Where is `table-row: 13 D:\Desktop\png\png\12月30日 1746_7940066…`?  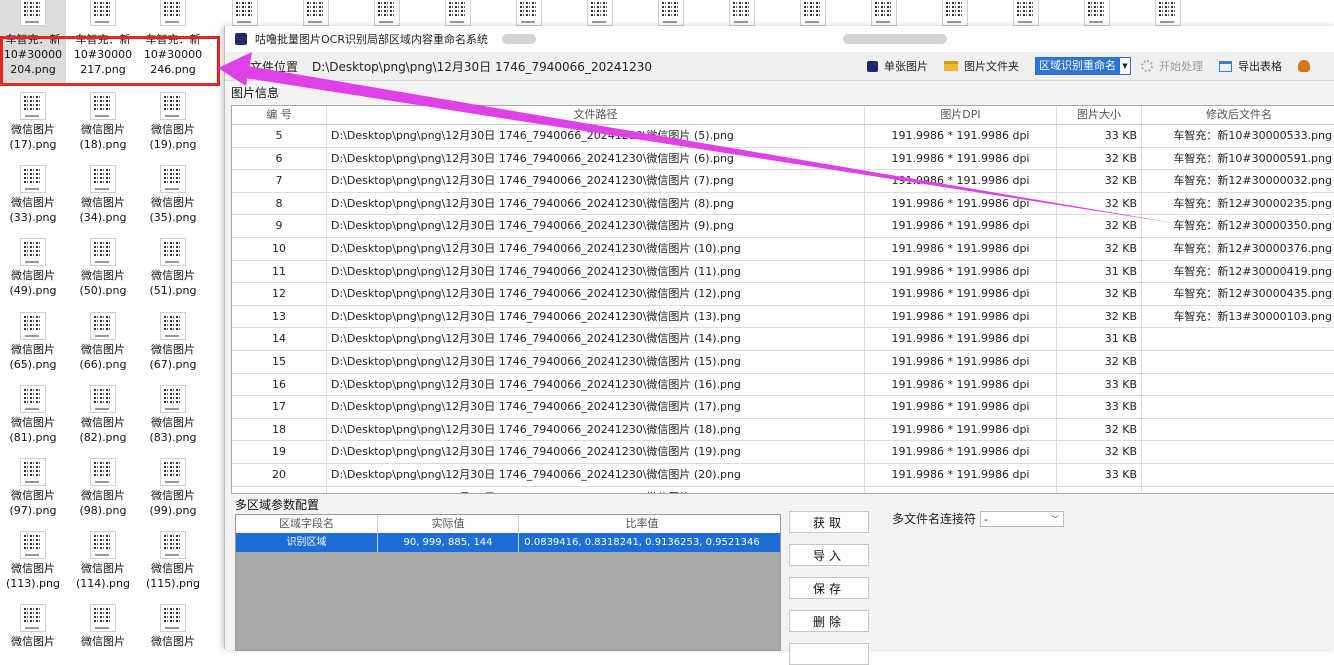 table-row: 13 D:\Desktop\png\png\12月30日 1746_7940066… is located at coordinates (783, 317).